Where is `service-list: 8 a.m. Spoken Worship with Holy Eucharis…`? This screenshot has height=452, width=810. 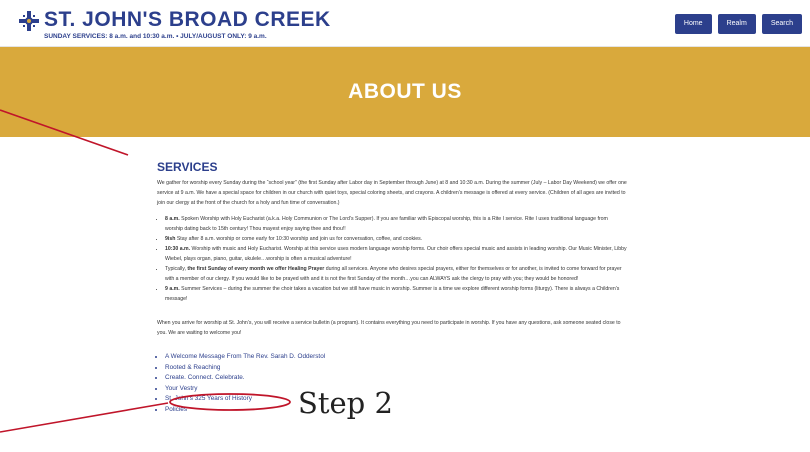 service-list: 8 a.m. Spoken Worship with Holy Eucharis… is located at coordinates (392, 259).